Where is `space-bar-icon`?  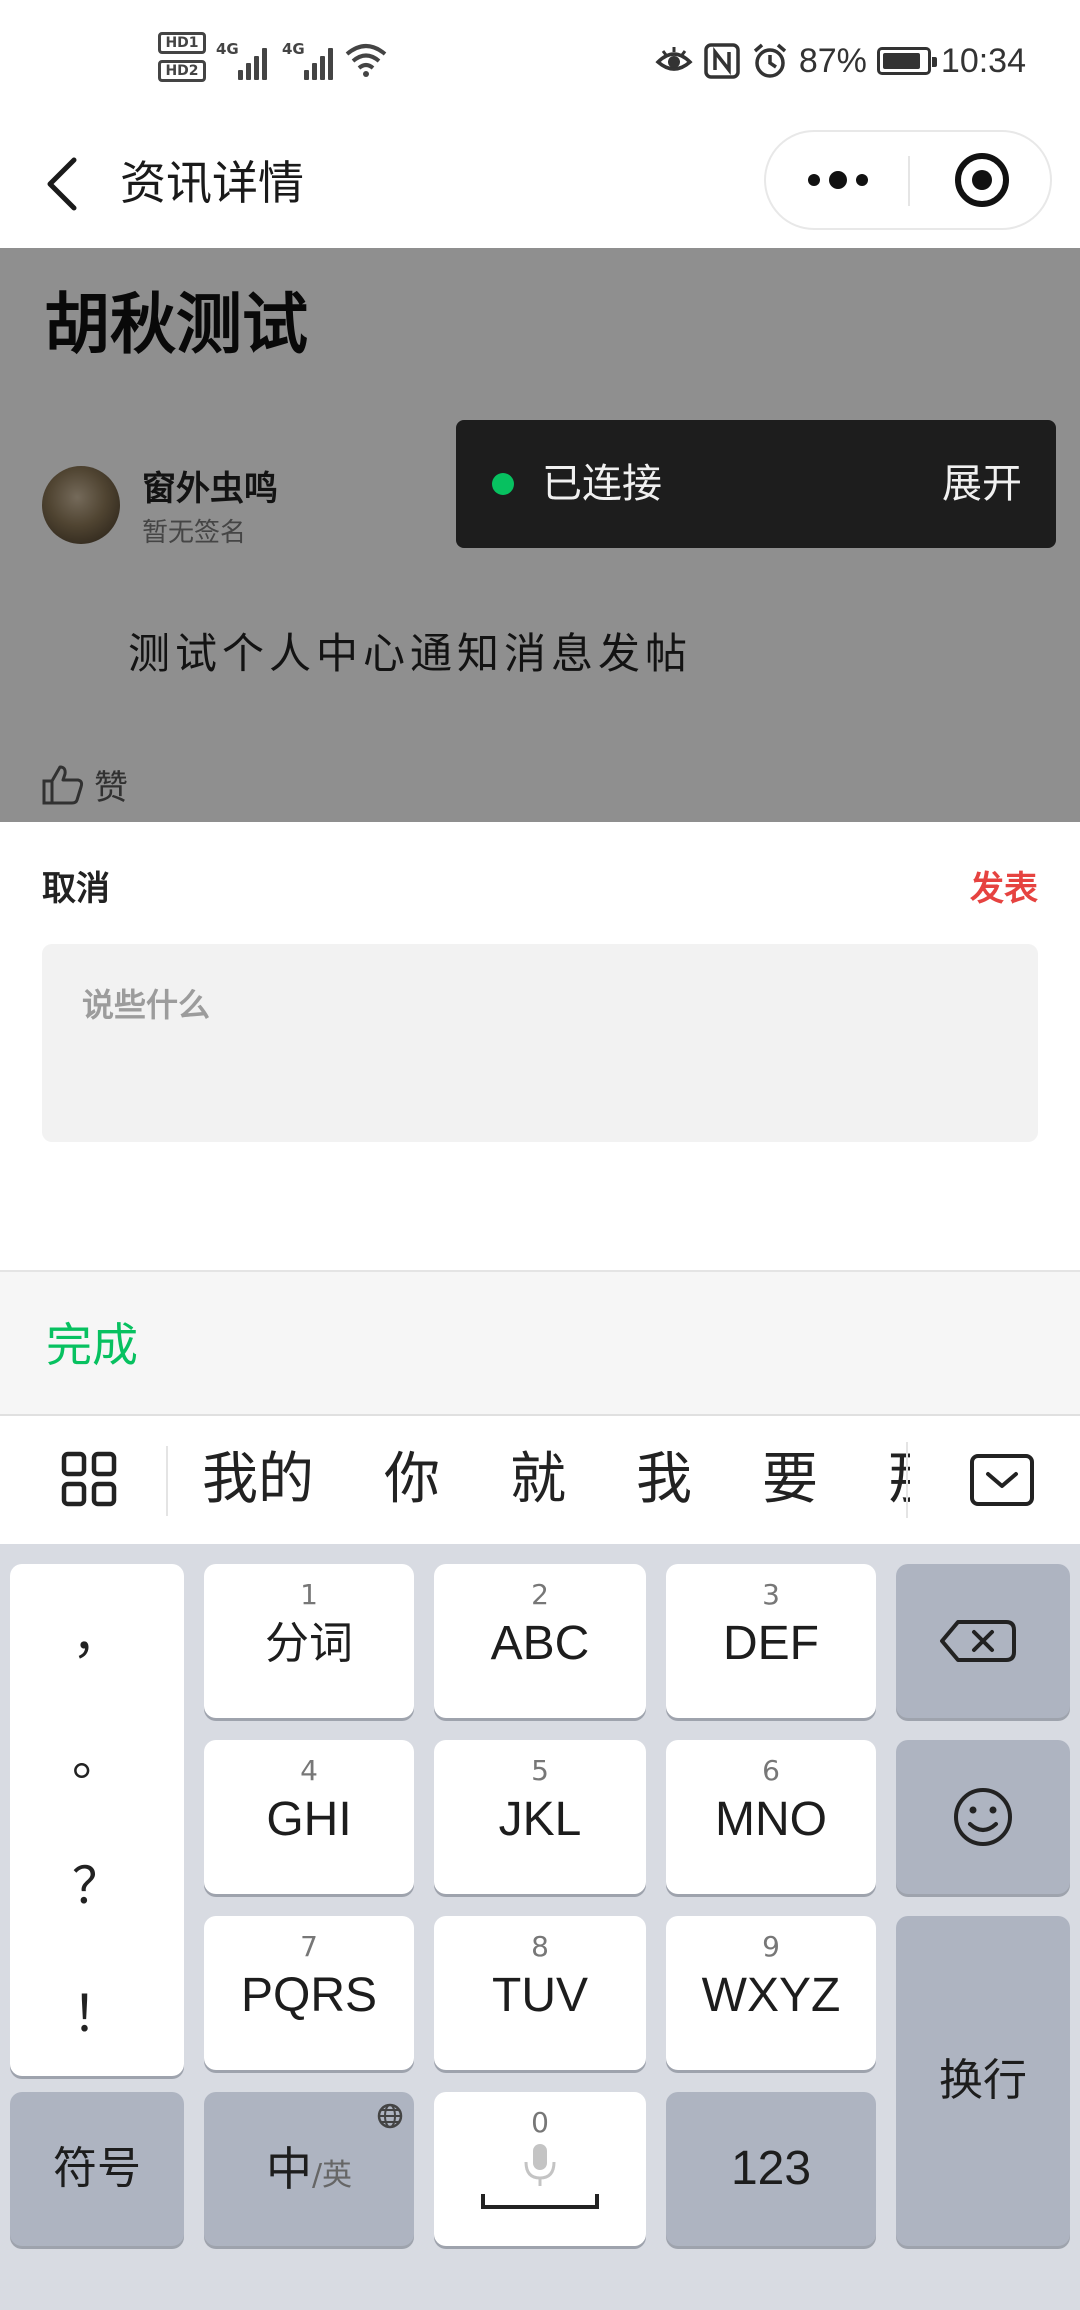 space-bar-icon is located at coordinates (540, 2201).